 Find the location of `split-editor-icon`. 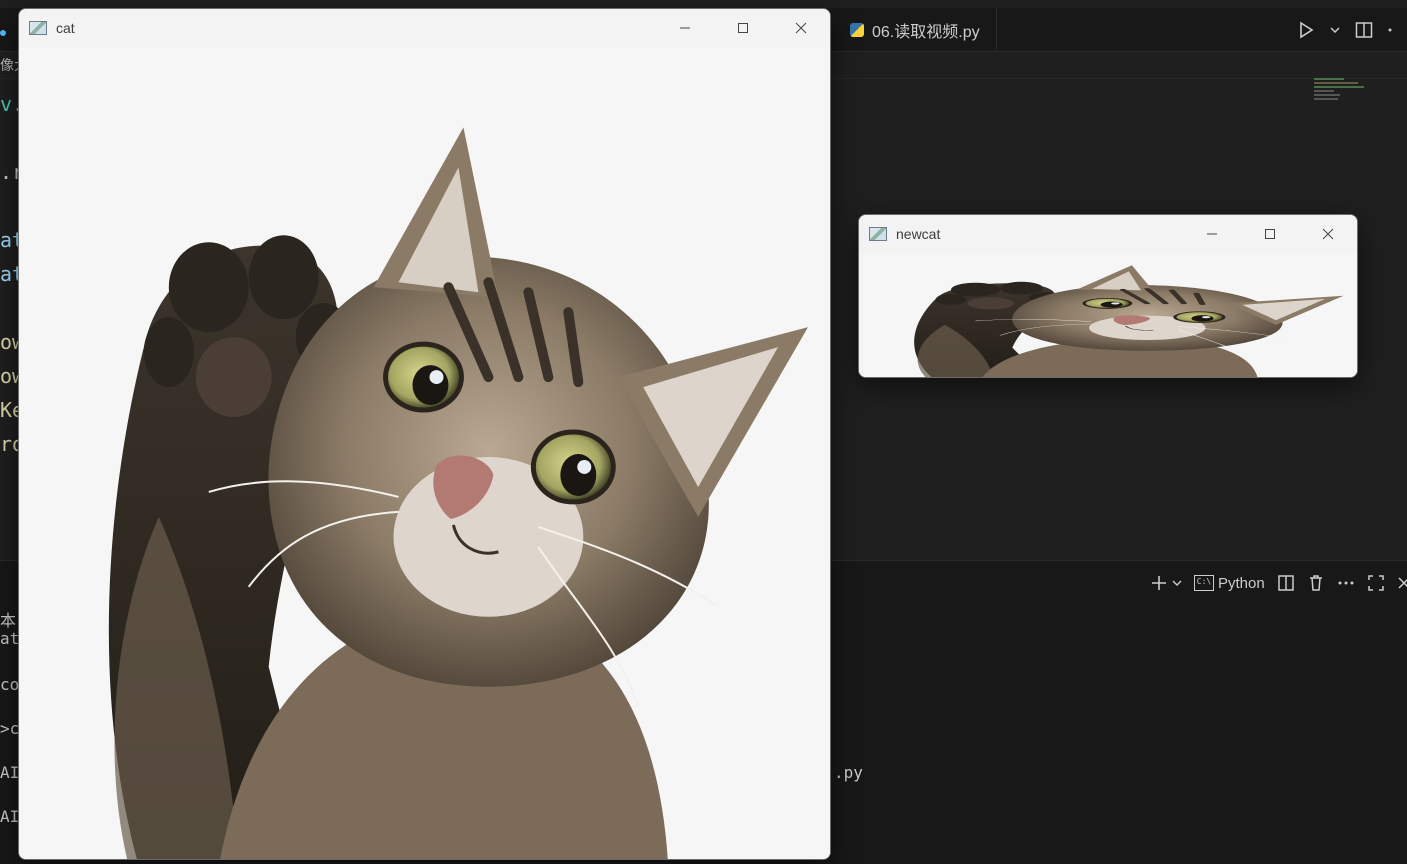

split-editor-icon is located at coordinates (1364, 30).